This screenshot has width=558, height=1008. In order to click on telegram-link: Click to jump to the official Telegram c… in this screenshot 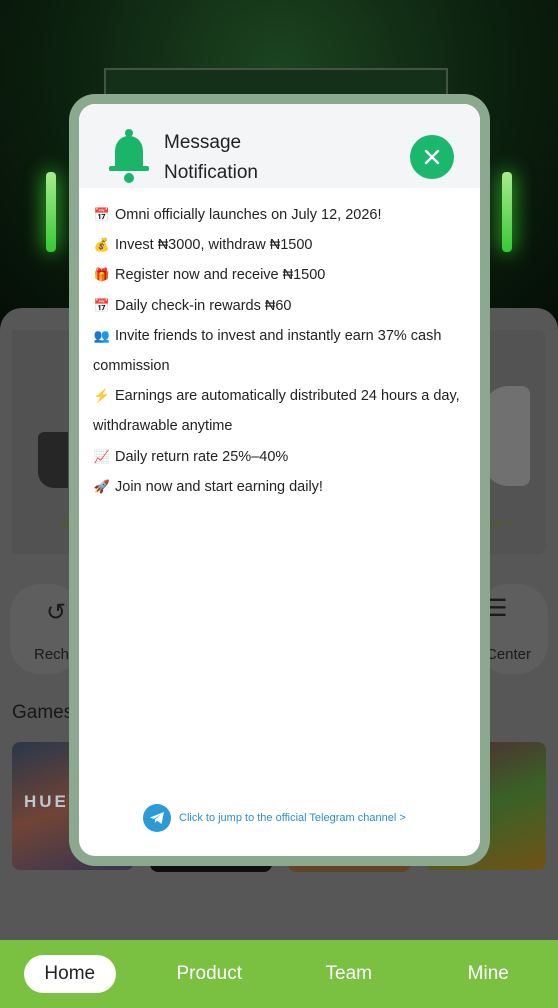, I will do `click(274, 818)`.